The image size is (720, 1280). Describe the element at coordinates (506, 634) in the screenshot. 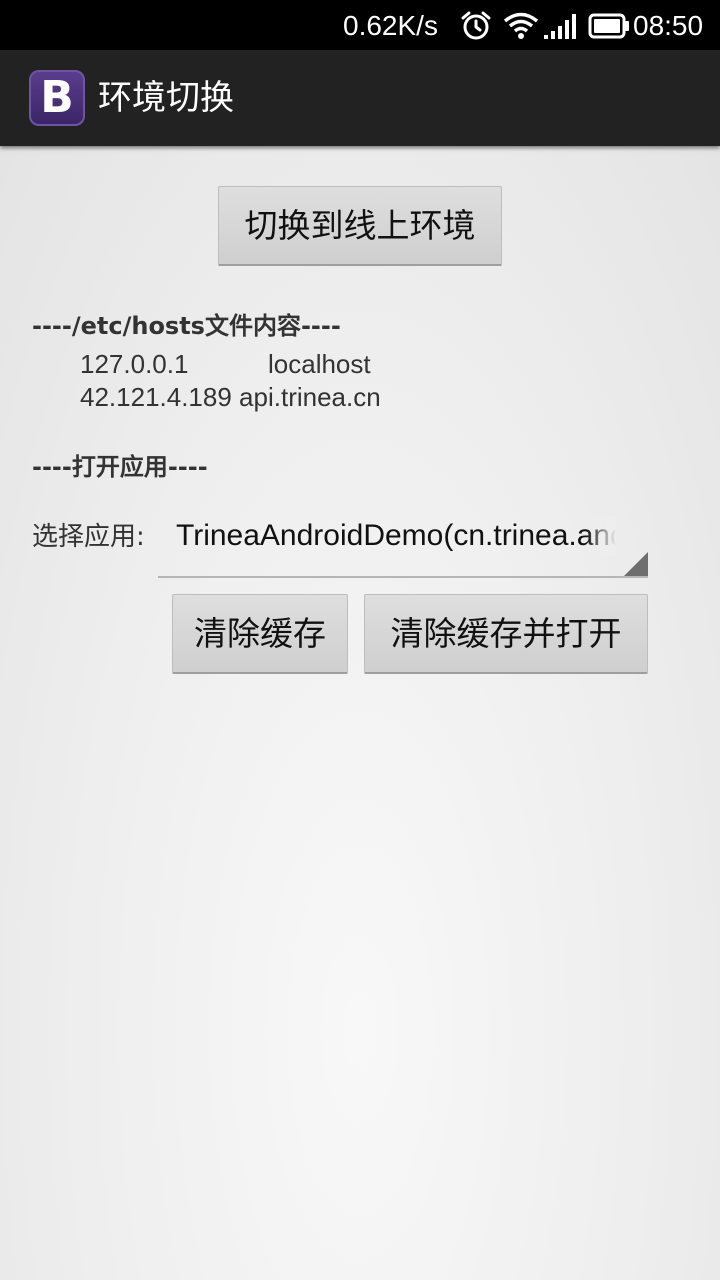

I see `clear-cache-open-button: 清除缓存并打开` at that location.